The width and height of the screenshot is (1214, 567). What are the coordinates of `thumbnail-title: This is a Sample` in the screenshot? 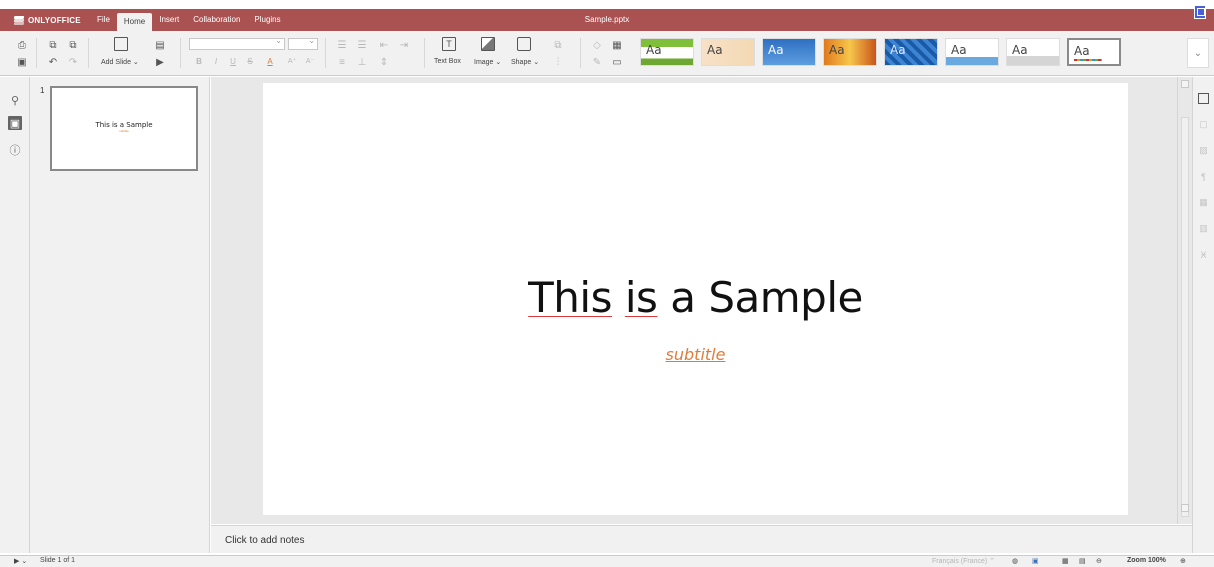 It's located at (124, 125).